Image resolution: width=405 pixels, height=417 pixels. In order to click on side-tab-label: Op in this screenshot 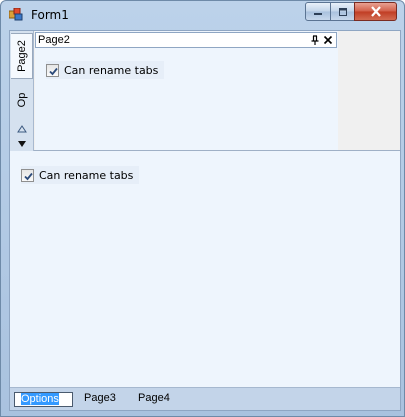, I will do `click(22, 100)`.